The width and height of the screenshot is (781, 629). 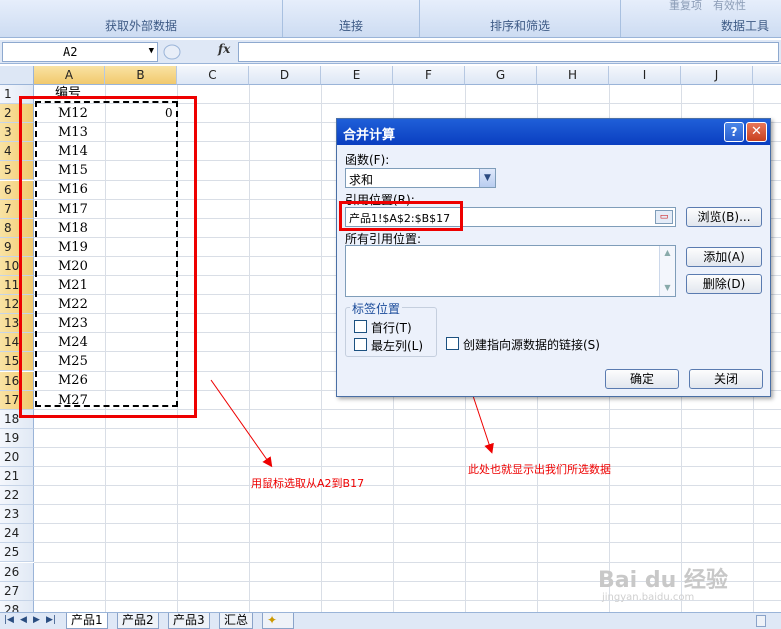 What do you see at coordinates (420, 178) in the screenshot?
I see `function-select: 求和 ▼` at bounding box center [420, 178].